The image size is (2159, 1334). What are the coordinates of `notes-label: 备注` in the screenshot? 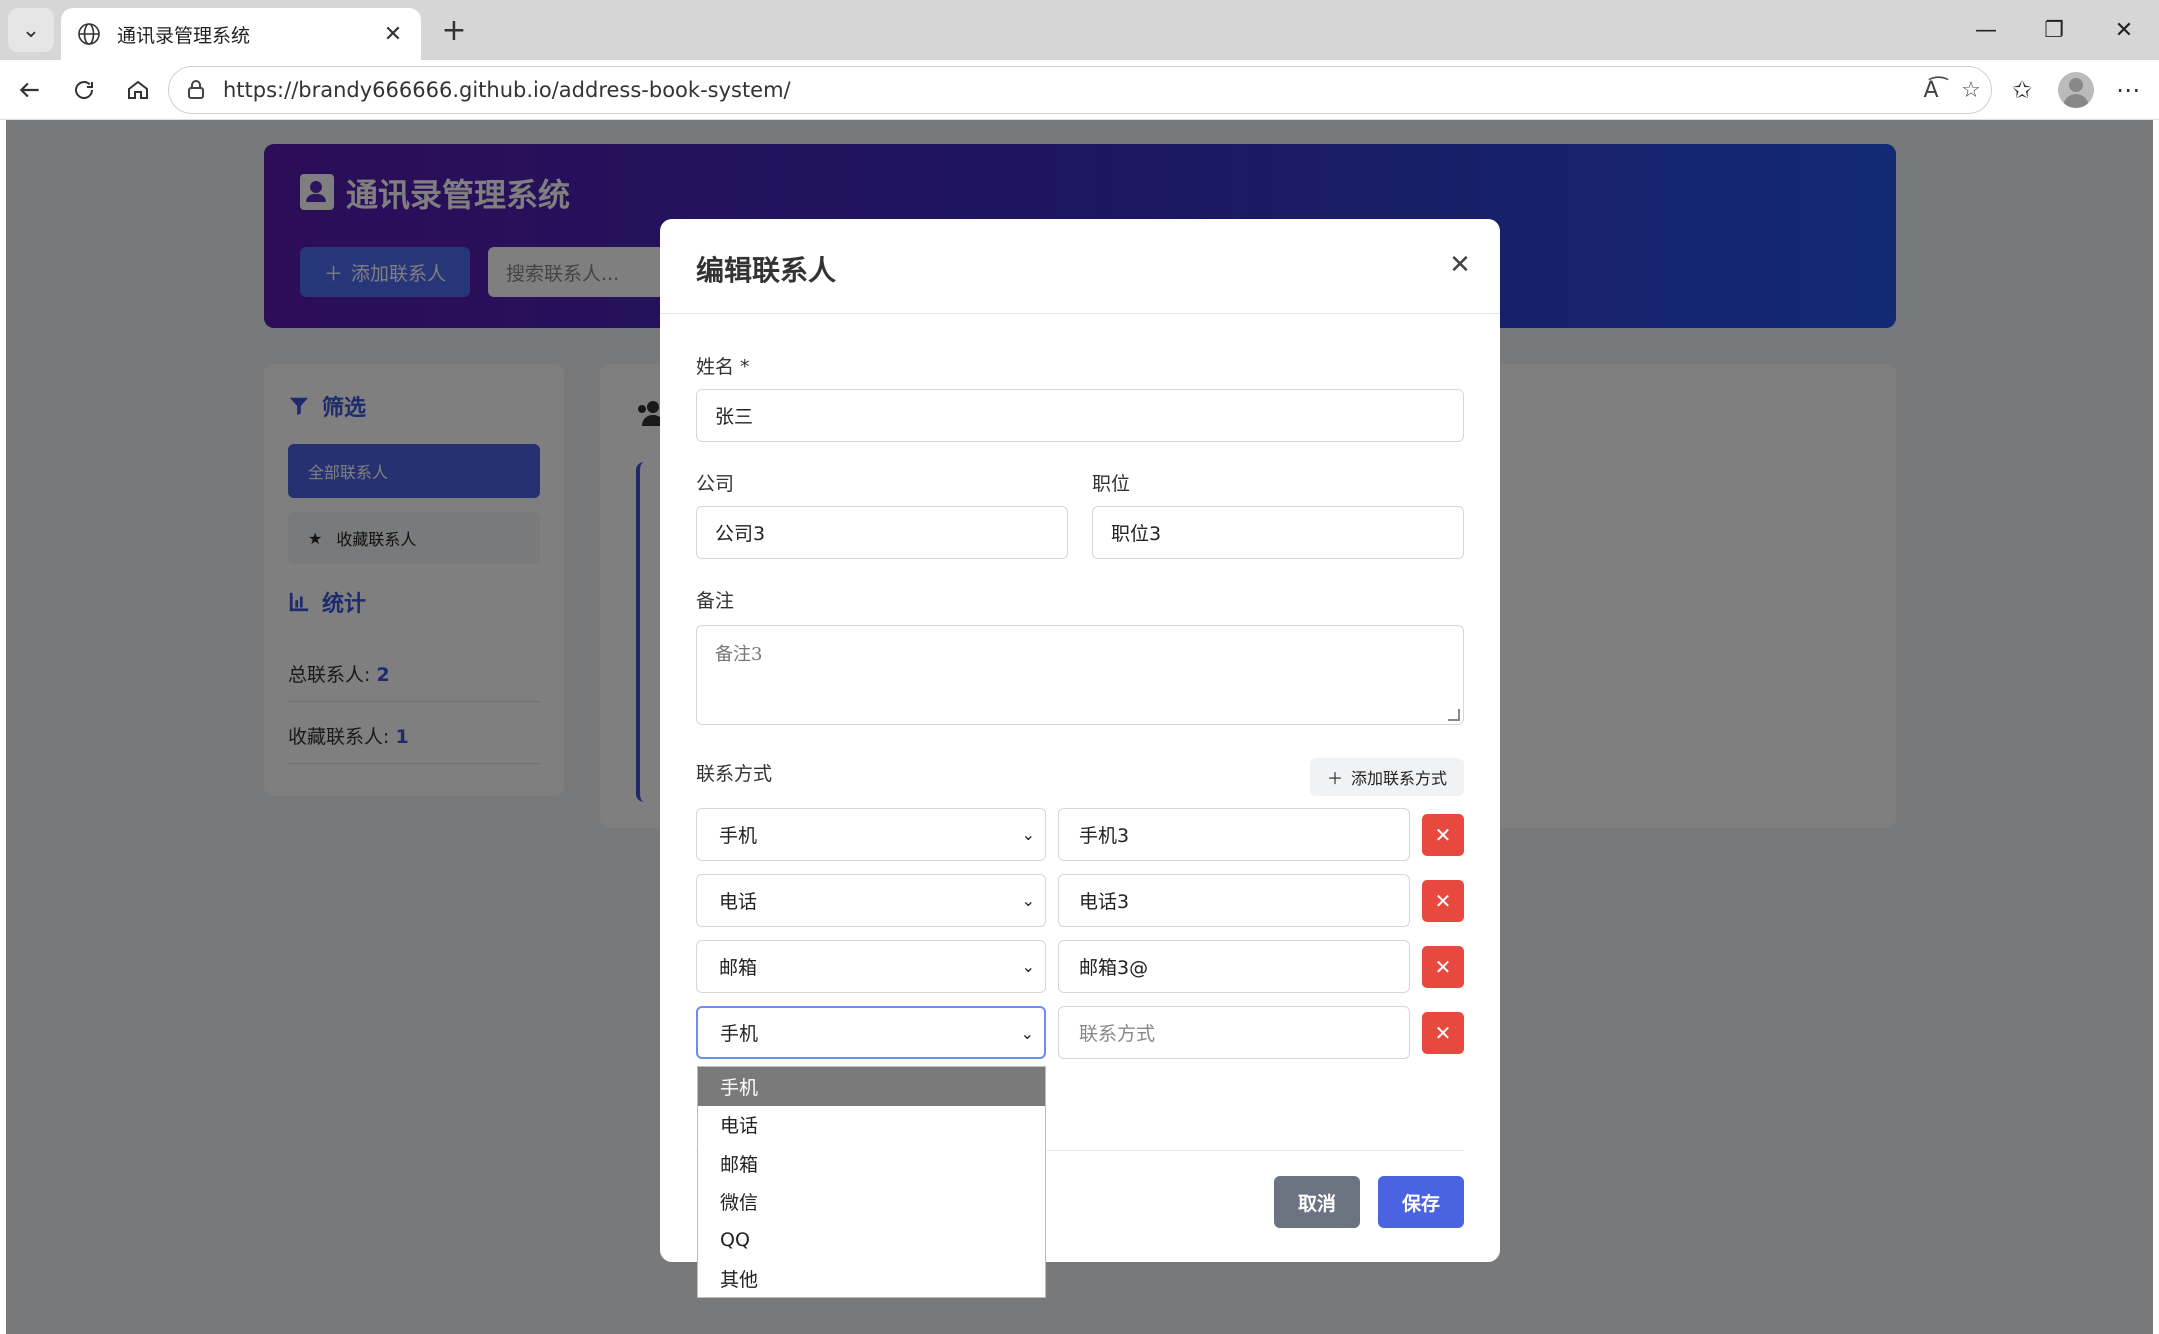 It's located at (715, 601).